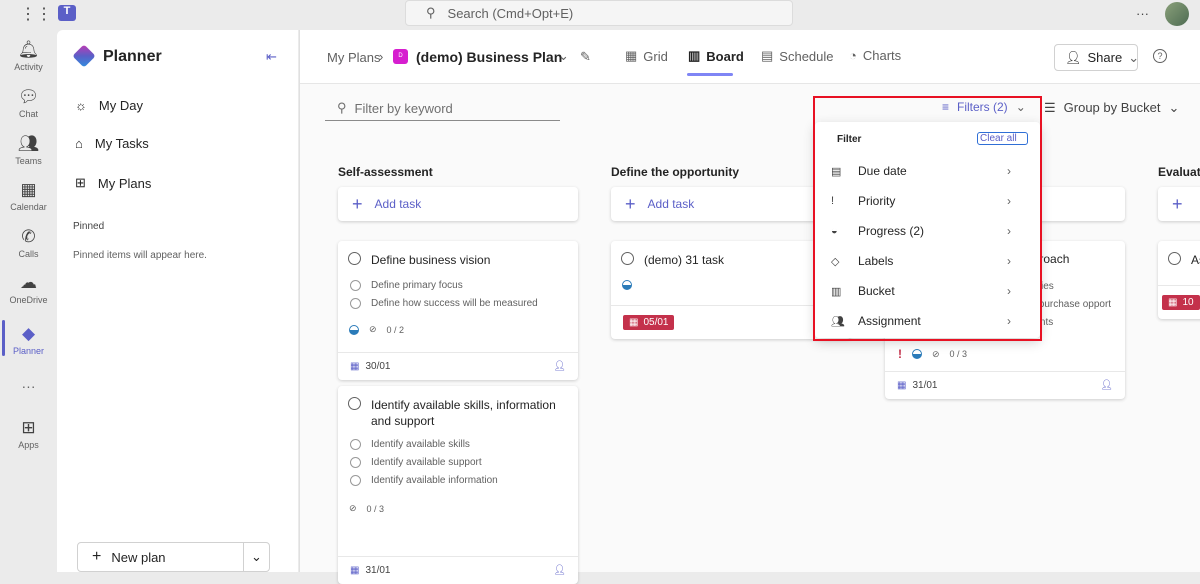  Describe the element at coordinates (173, 557) in the screenshot. I see `new-plan-button: + New plan ⌄` at that location.